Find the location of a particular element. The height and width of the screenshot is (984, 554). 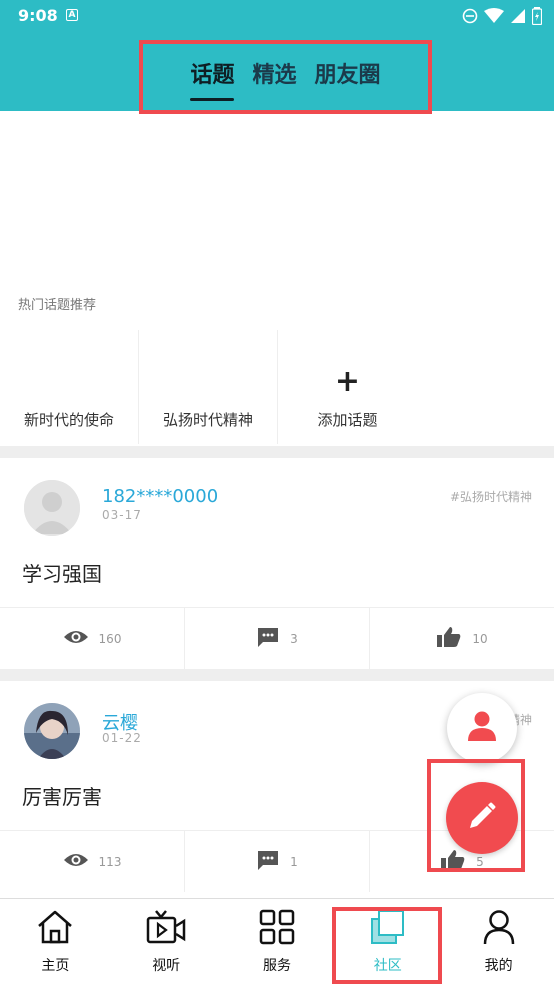

bottom-nav: 主页 视听 服务 社区 我的 is located at coordinates (277, 941).